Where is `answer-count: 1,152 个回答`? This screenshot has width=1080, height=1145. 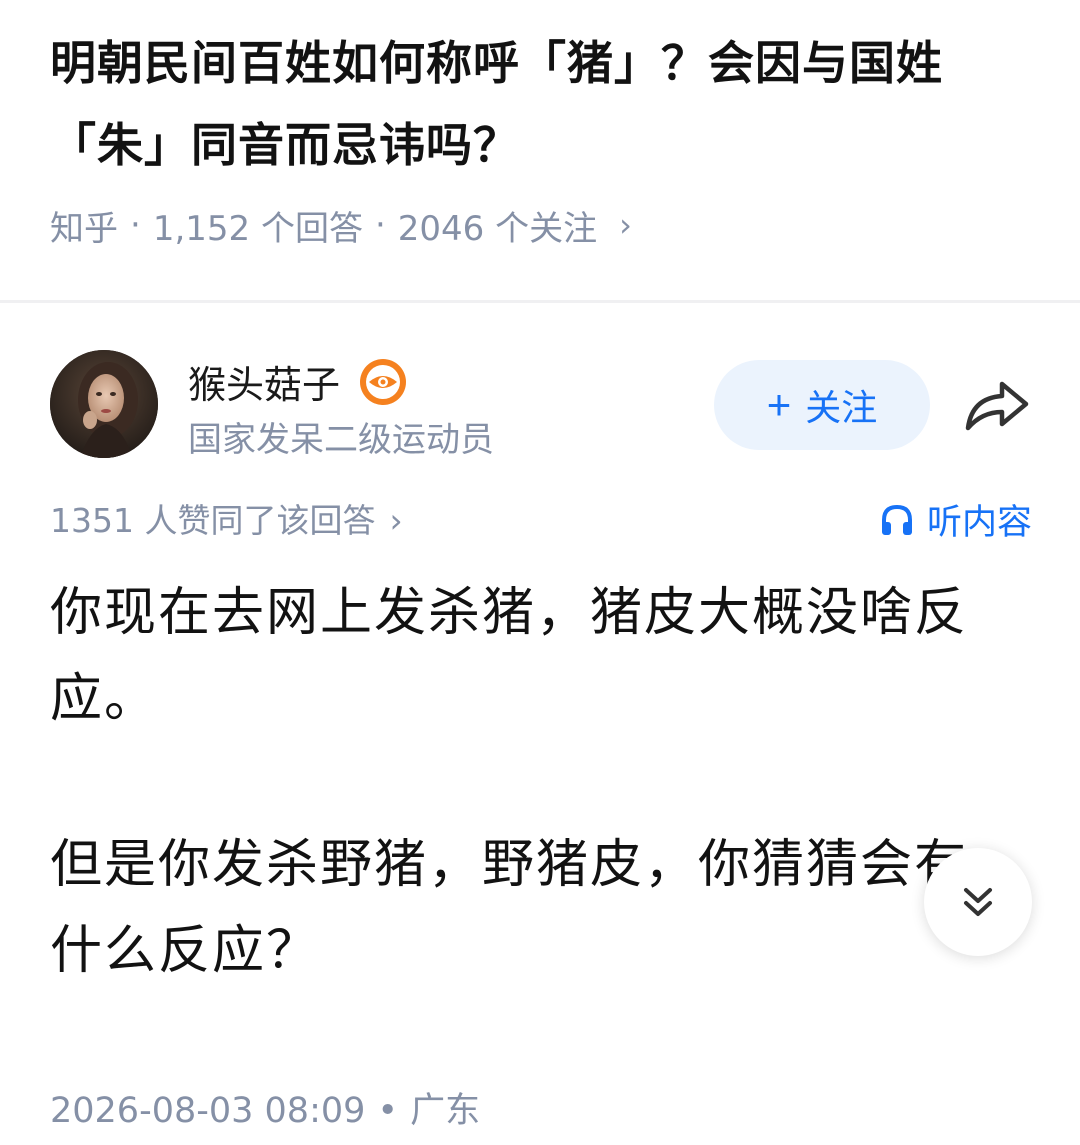
answer-count: 1,152 个回答 is located at coordinates (257, 228).